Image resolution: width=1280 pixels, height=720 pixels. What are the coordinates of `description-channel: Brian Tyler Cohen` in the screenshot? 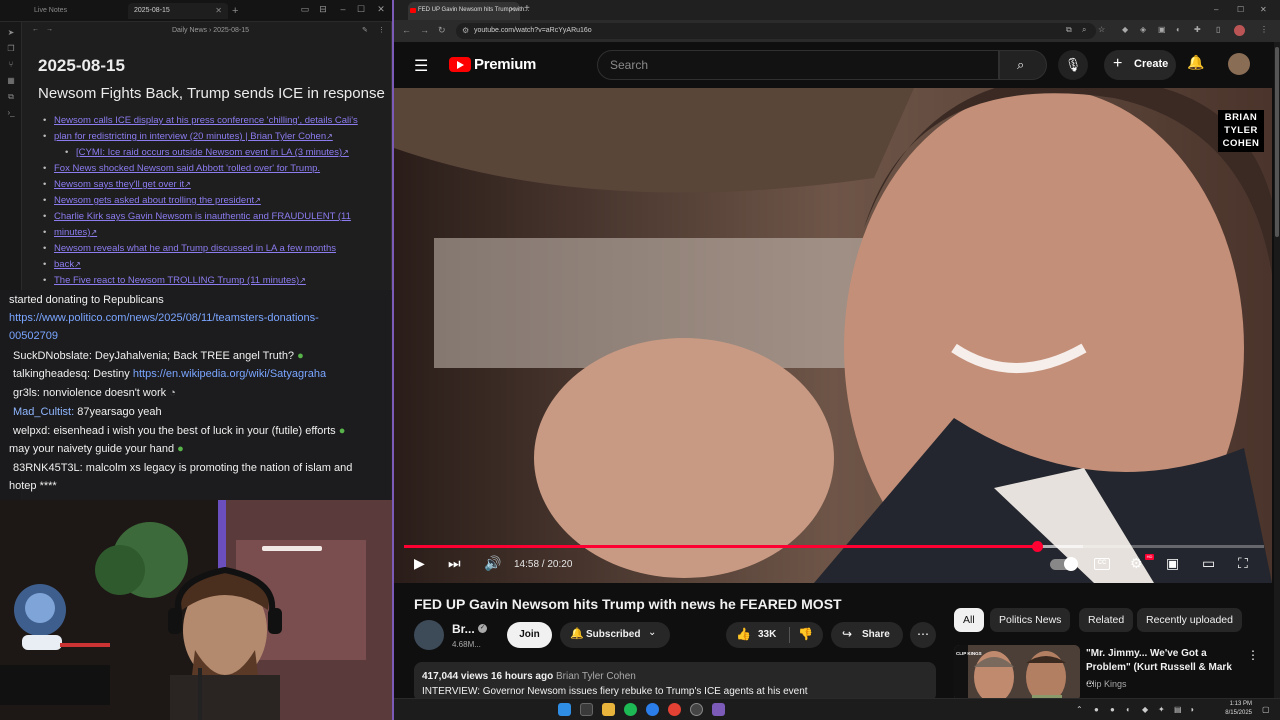 It's located at (596, 676).